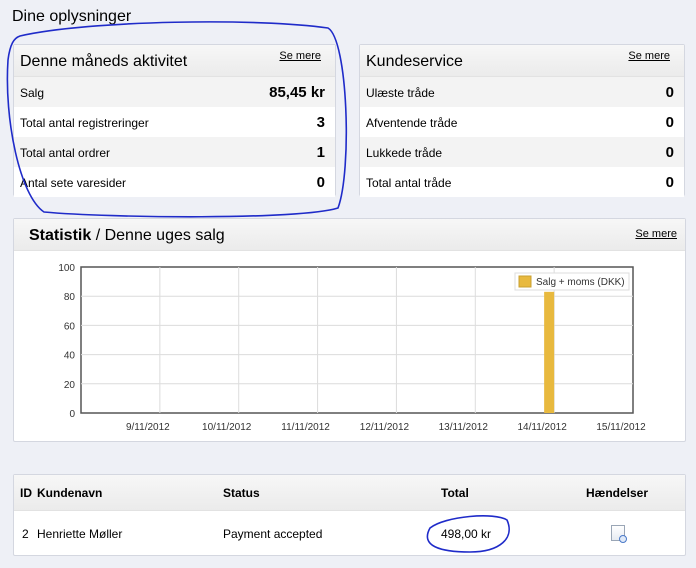 Image resolution: width=696 pixels, height=568 pixels. I want to click on legend-label: Salg + moms (DKK), so click(580, 282).